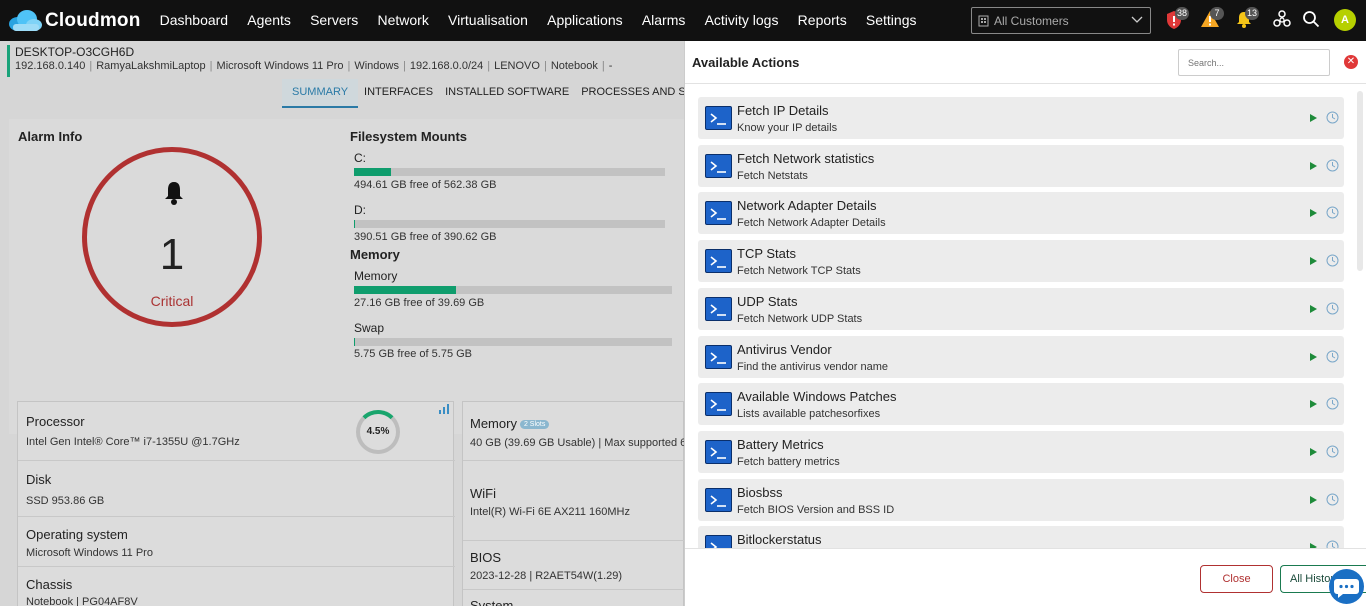  What do you see at coordinates (891, 20) in the screenshot?
I see `nav-item-settings: Settings` at bounding box center [891, 20].